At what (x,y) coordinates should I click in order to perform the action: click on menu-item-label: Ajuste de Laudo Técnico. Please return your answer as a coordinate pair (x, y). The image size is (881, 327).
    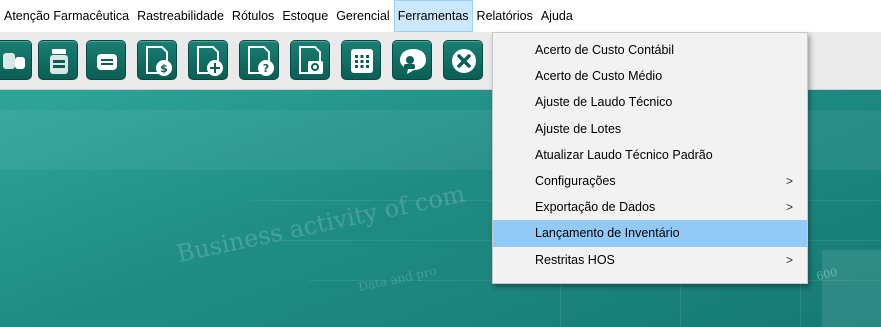
    Looking at the image, I should click on (604, 102).